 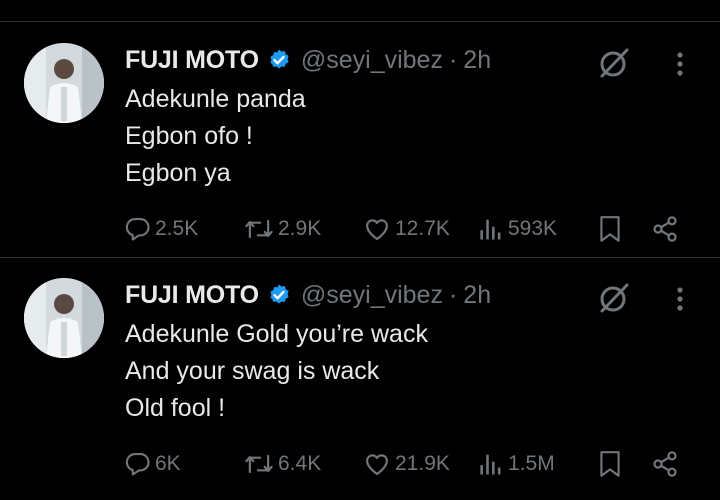 I want to click on reply-button: 6K, so click(x=152, y=464).